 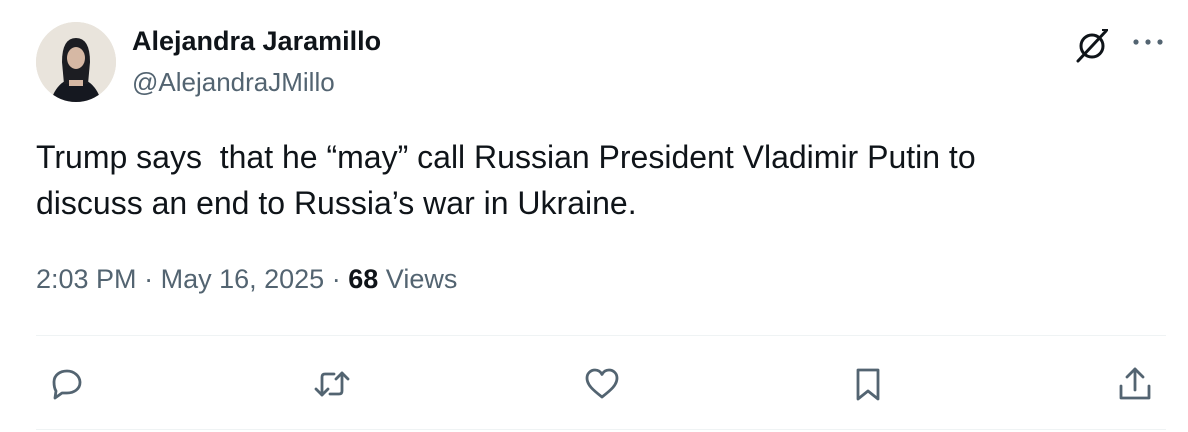 I want to click on heart-icon, so click(x=602, y=383).